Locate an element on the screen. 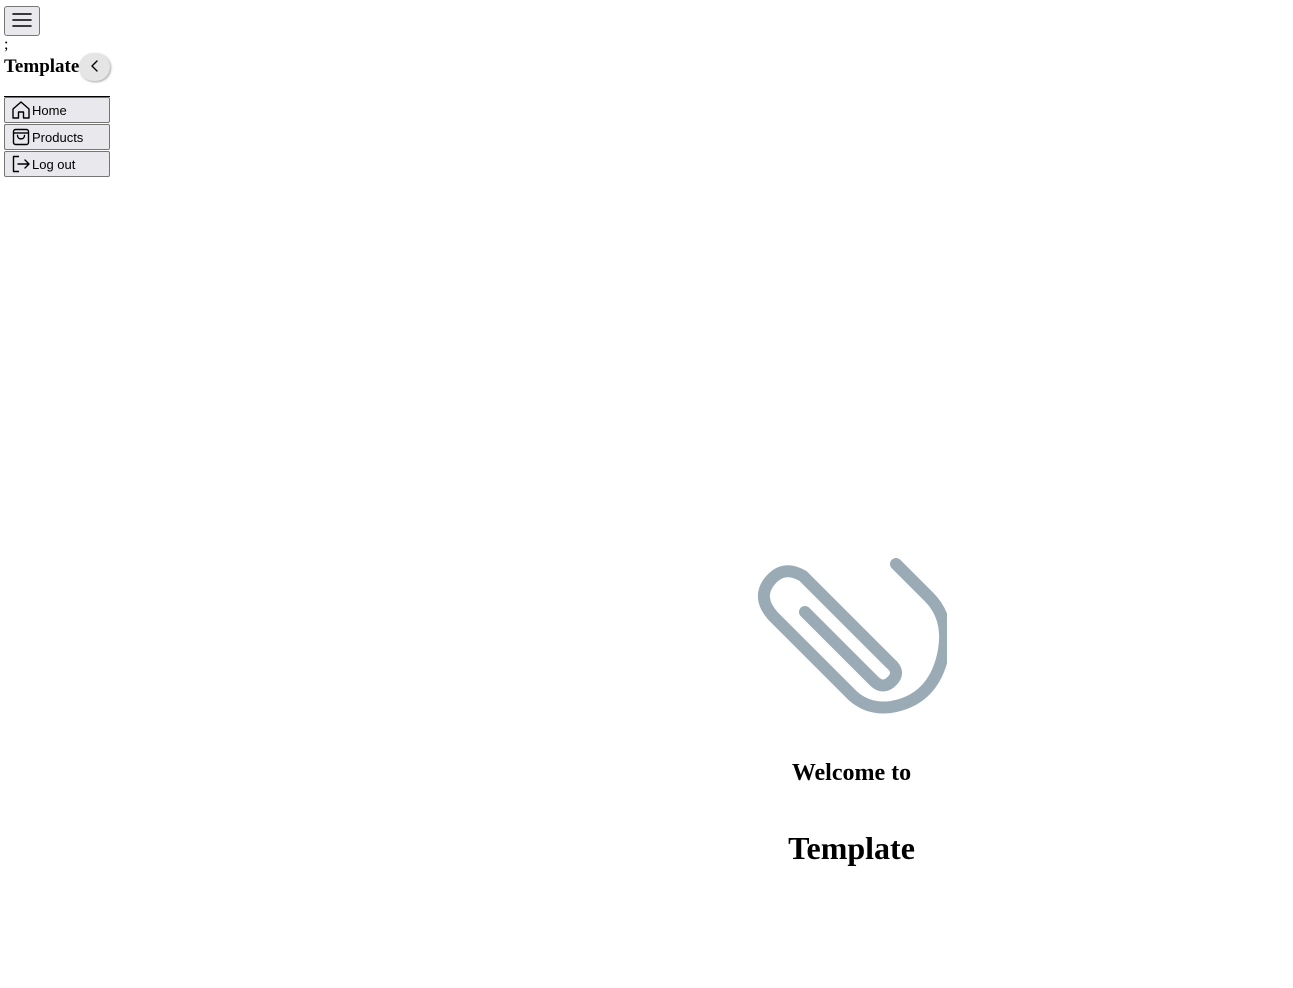 The width and height of the screenshot is (1293, 988). home-icon is located at coordinates (21, 110).